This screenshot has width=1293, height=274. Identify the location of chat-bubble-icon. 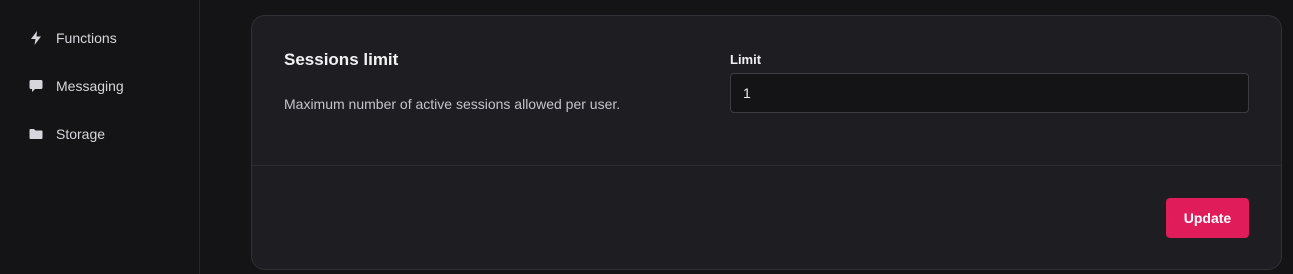
(36, 86).